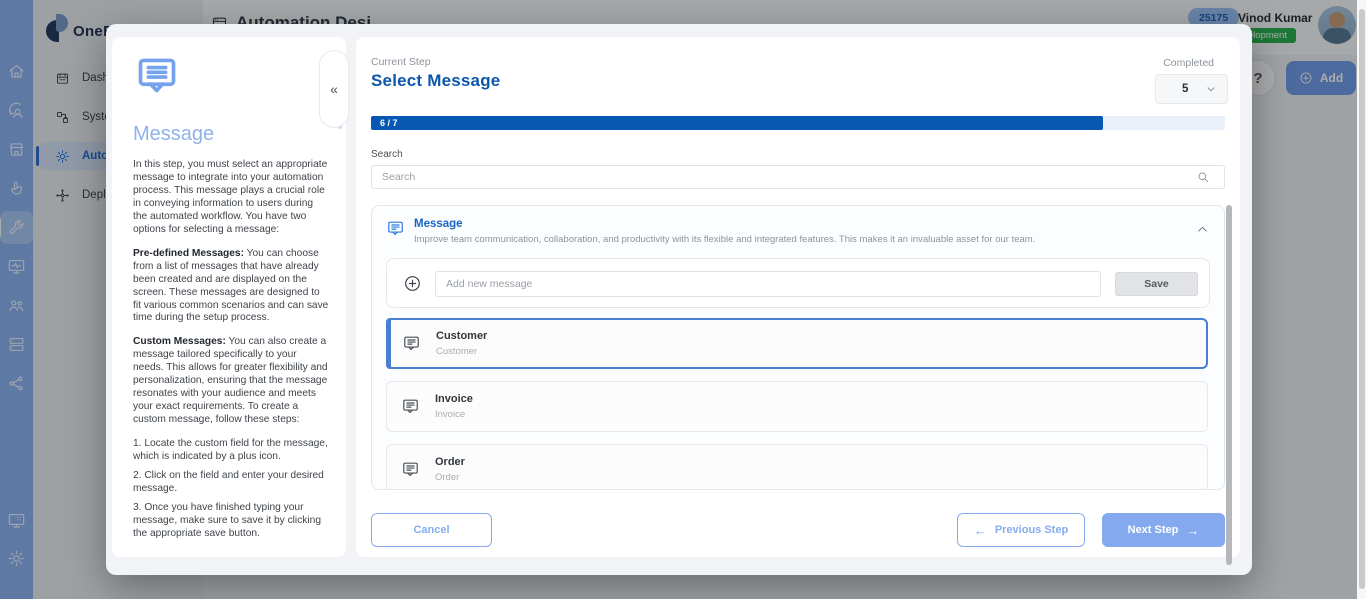 This screenshot has width=1366, height=599. What do you see at coordinates (797, 466) in the screenshot?
I see `message-list-item-order: Order Order` at bounding box center [797, 466].